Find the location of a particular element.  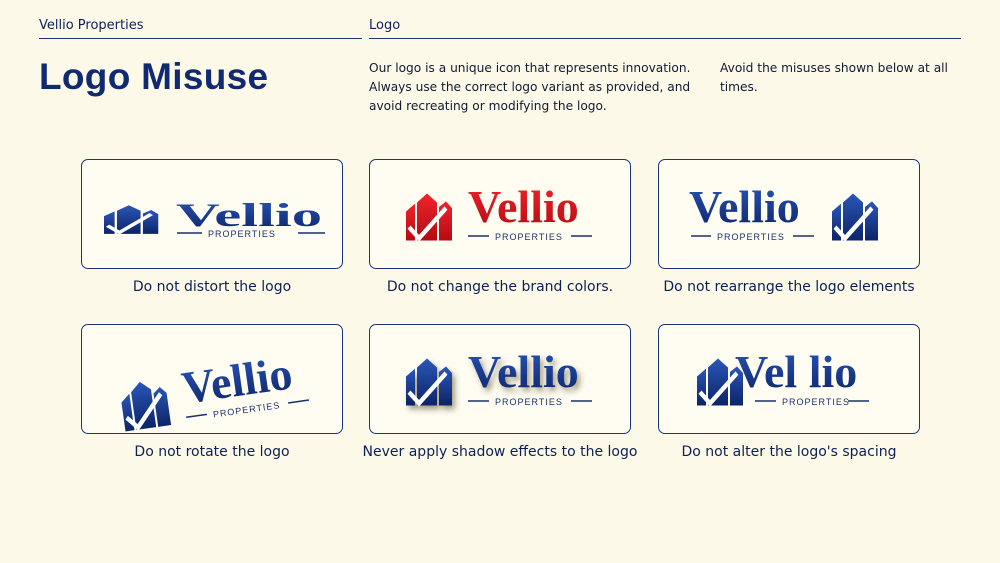

misuse-caption-distort: Do not distort the logo is located at coordinates (212, 287).